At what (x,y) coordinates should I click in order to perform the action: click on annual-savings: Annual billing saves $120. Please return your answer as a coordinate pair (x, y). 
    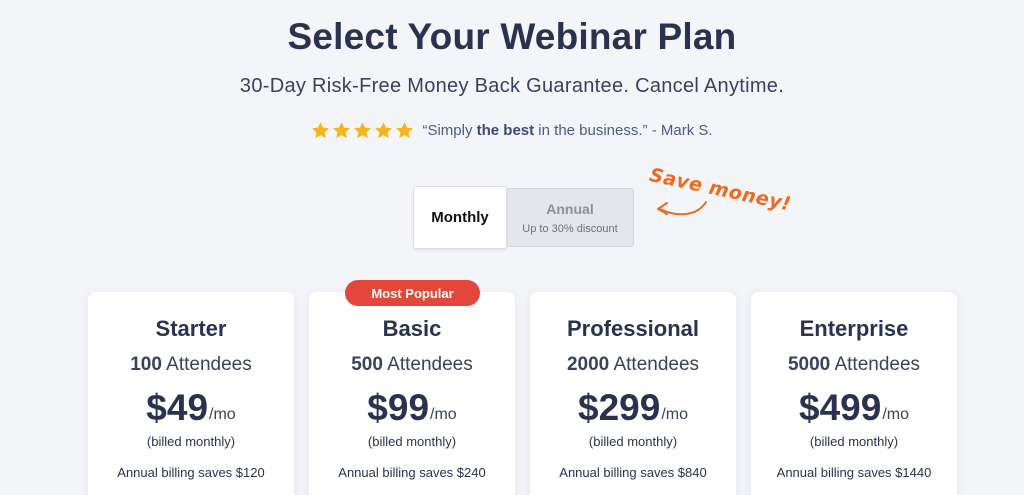
    Looking at the image, I should click on (191, 472).